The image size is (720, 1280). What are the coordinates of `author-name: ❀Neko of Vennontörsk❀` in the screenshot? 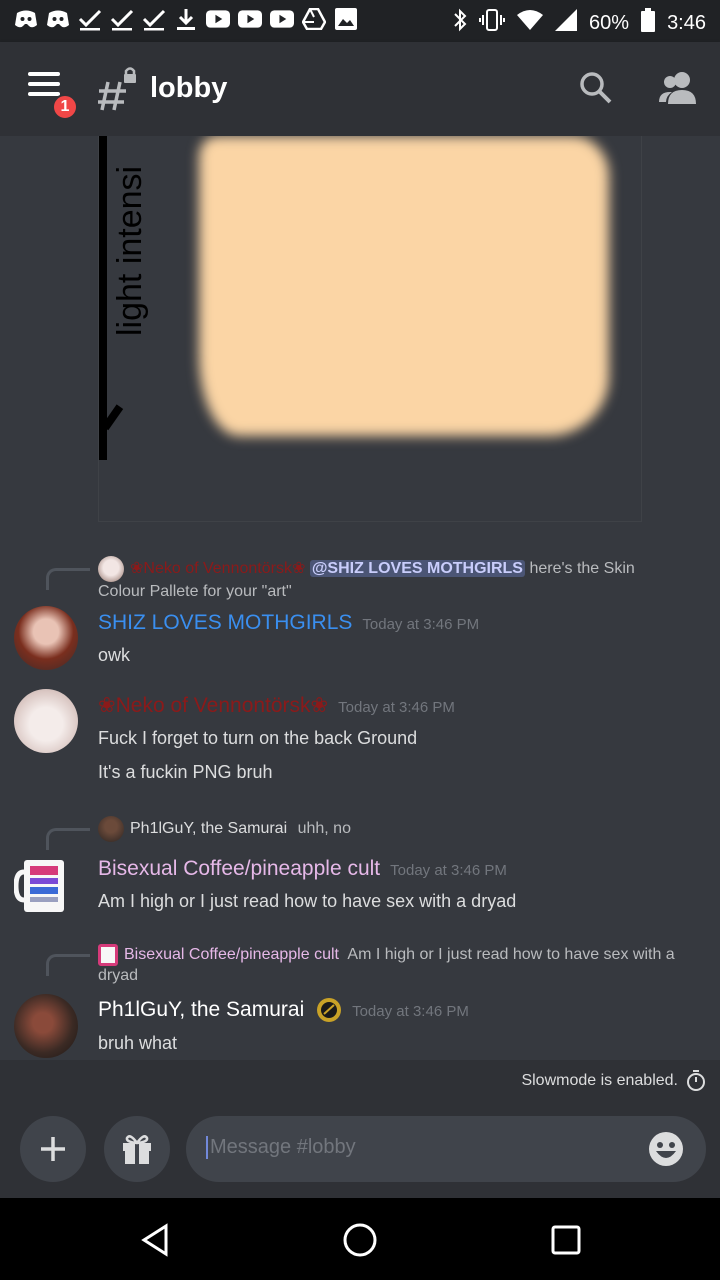 It's located at (213, 705).